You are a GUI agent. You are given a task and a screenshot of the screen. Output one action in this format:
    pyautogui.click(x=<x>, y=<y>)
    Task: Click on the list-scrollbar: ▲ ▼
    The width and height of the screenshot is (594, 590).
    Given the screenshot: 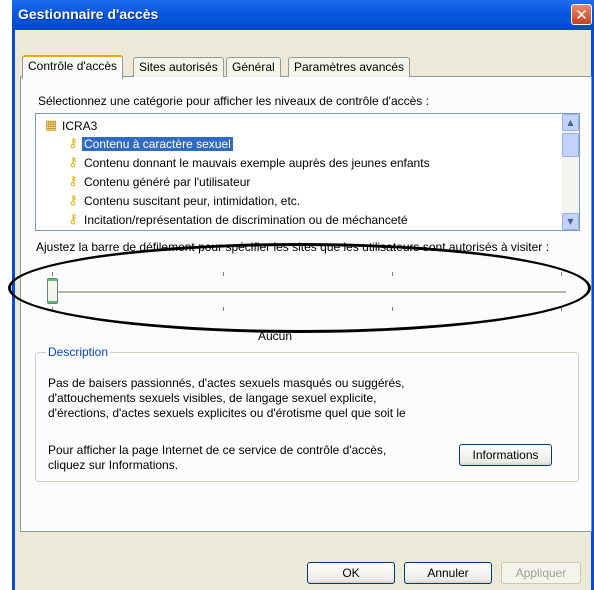 What is the action you would take?
    pyautogui.click(x=570, y=172)
    